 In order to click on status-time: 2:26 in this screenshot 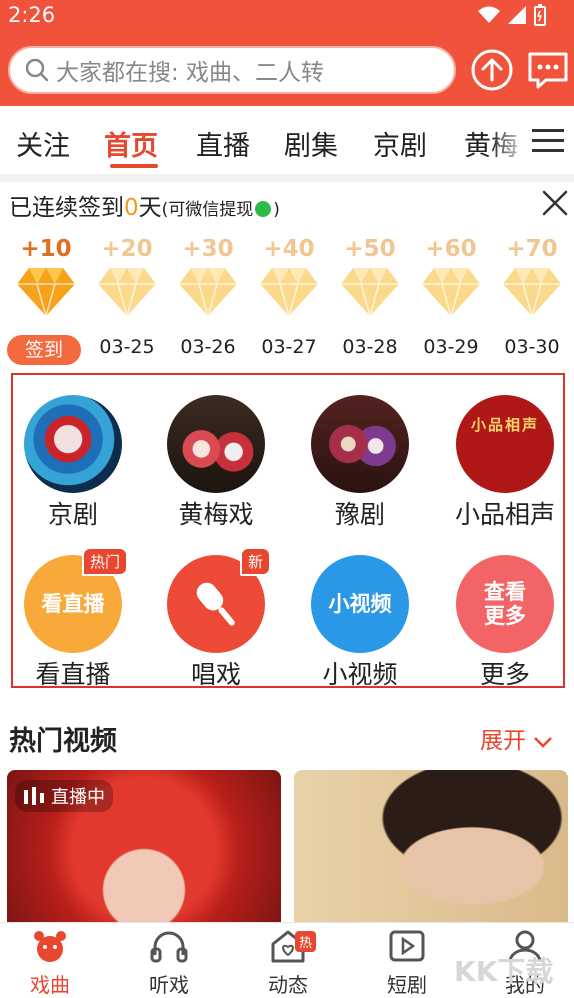, I will do `click(32, 15)`.